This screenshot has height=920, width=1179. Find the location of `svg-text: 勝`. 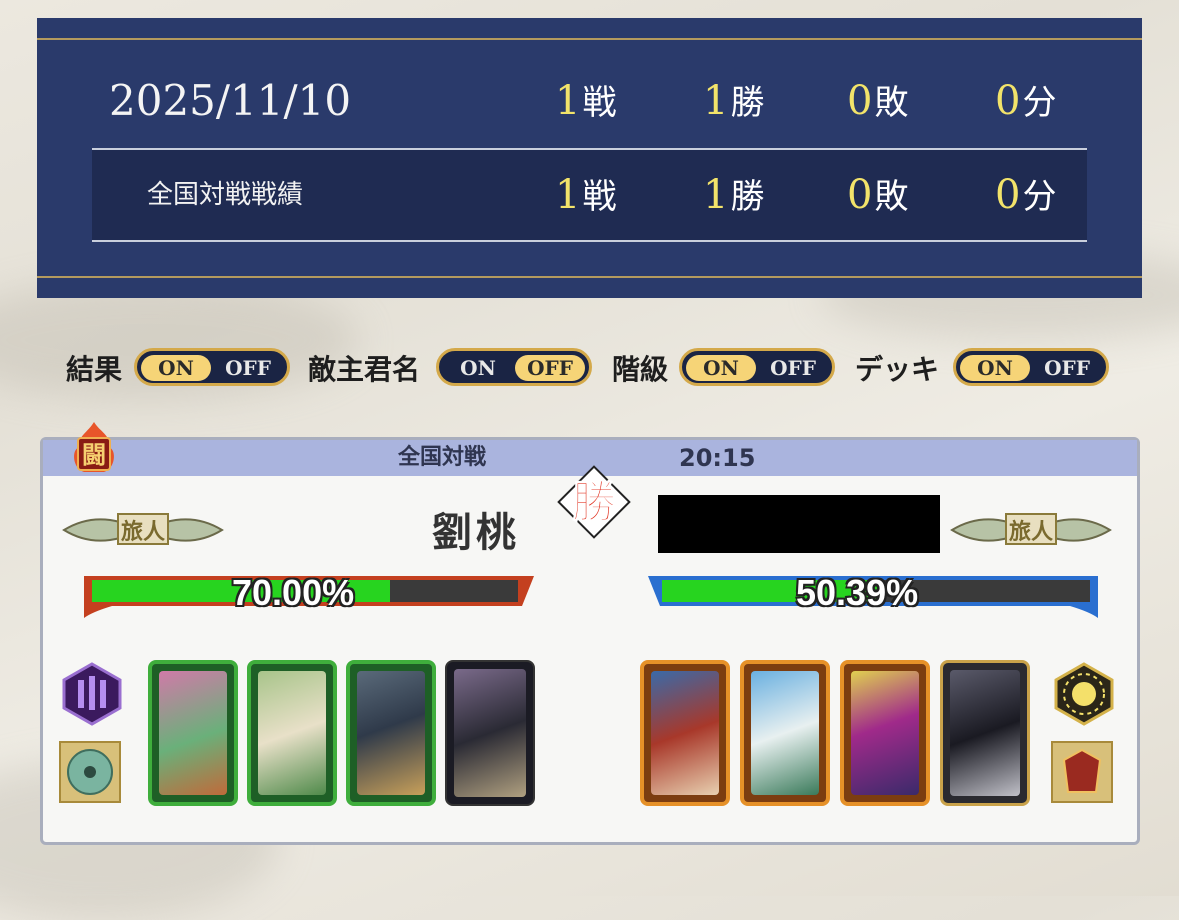

svg-text: 勝 is located at coordinates (594, 502).